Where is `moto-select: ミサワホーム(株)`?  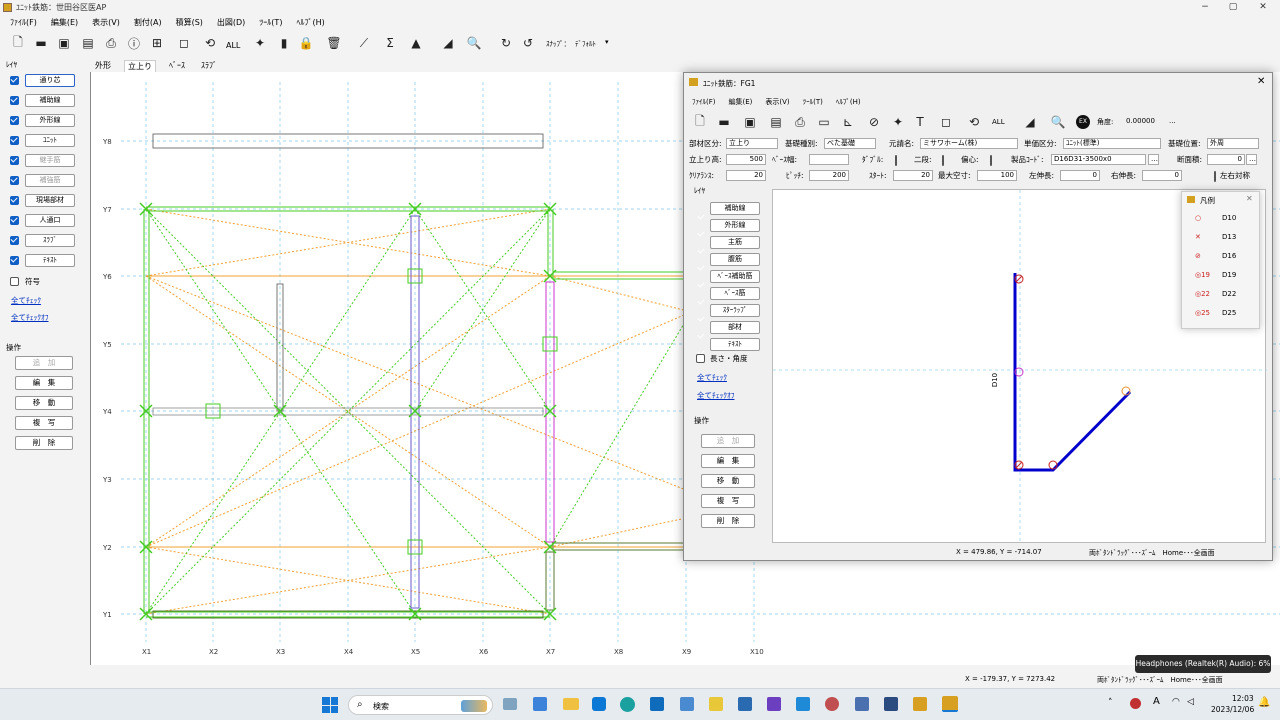
moto-select: ミサワホーム(株) is located at coordinates (969, 143).